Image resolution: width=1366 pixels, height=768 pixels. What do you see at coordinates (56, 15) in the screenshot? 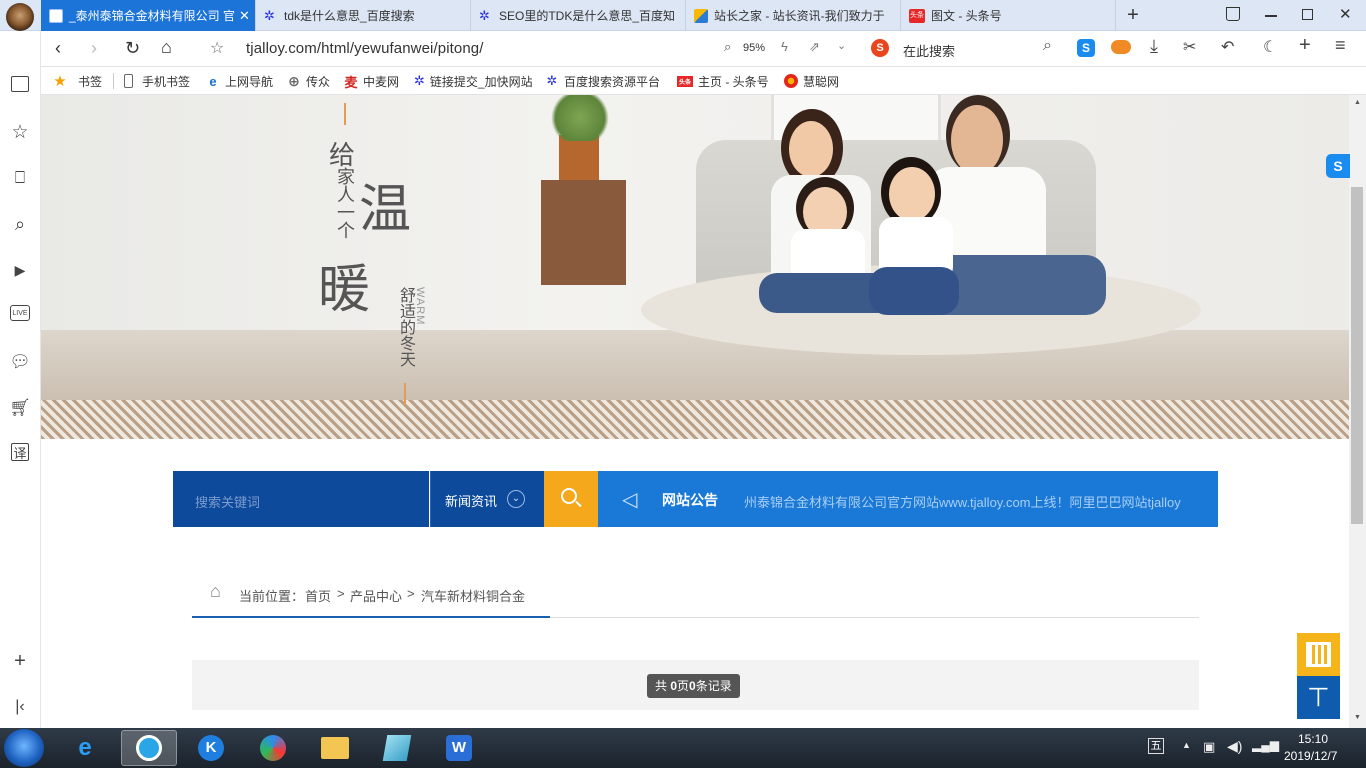
I see `ie-globe-icon` at bounding box center [56, 15].